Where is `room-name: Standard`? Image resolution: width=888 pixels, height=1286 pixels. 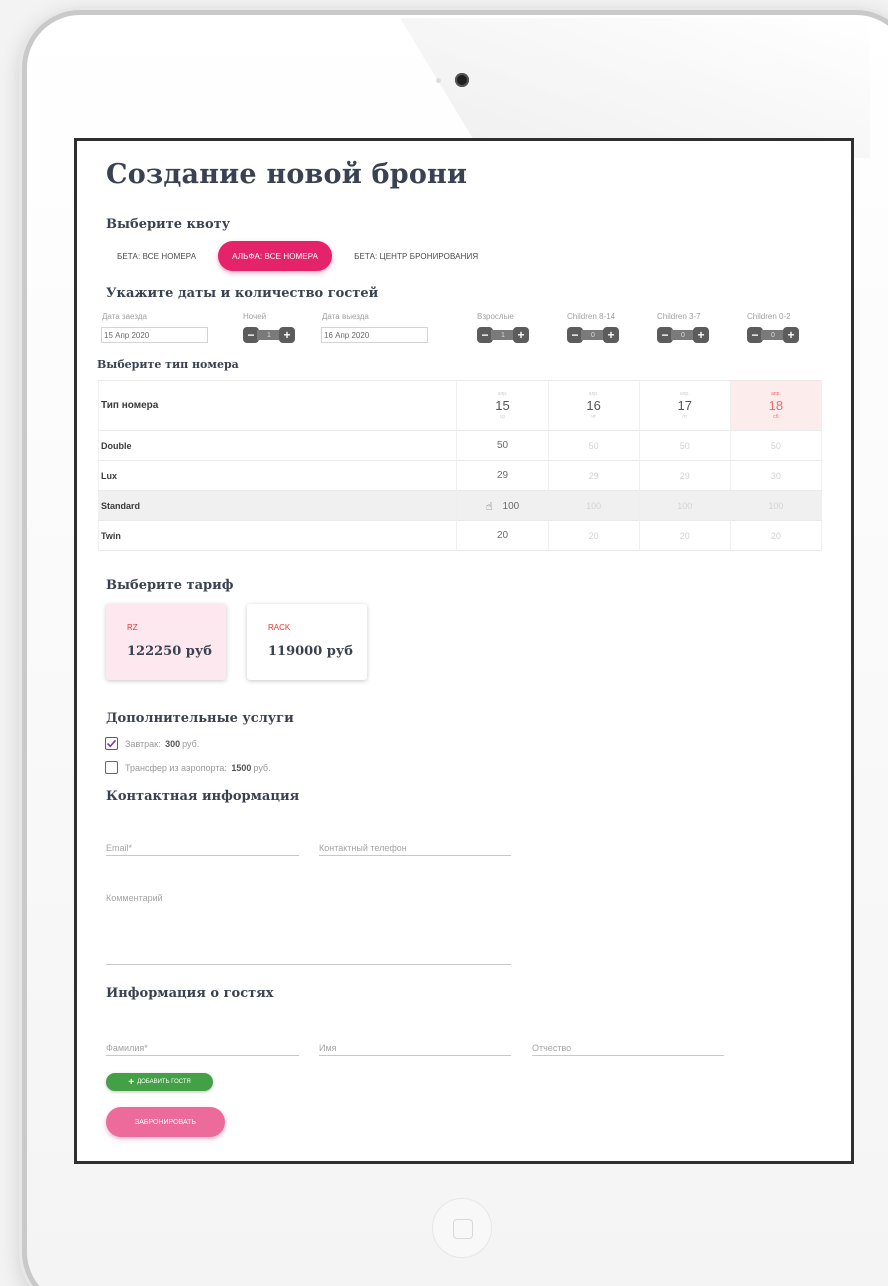
room-name: Standard is located at coordinates (277, 505).